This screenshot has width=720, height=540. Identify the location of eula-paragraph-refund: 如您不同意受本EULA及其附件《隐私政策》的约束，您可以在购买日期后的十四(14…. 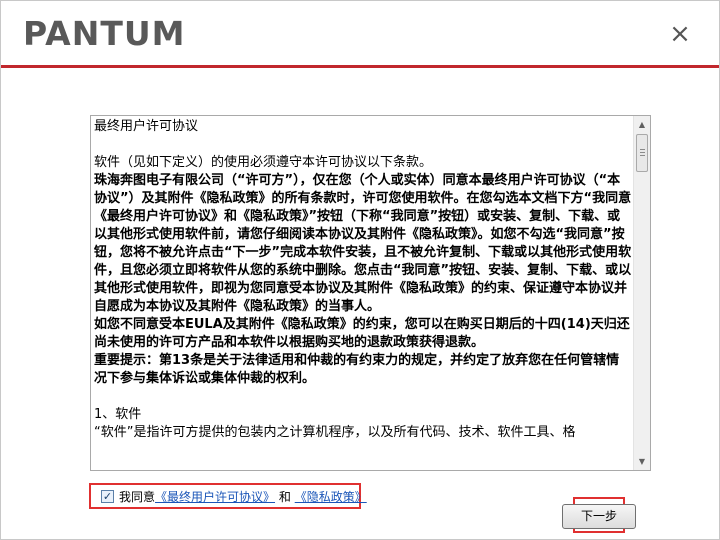
(362, 333).